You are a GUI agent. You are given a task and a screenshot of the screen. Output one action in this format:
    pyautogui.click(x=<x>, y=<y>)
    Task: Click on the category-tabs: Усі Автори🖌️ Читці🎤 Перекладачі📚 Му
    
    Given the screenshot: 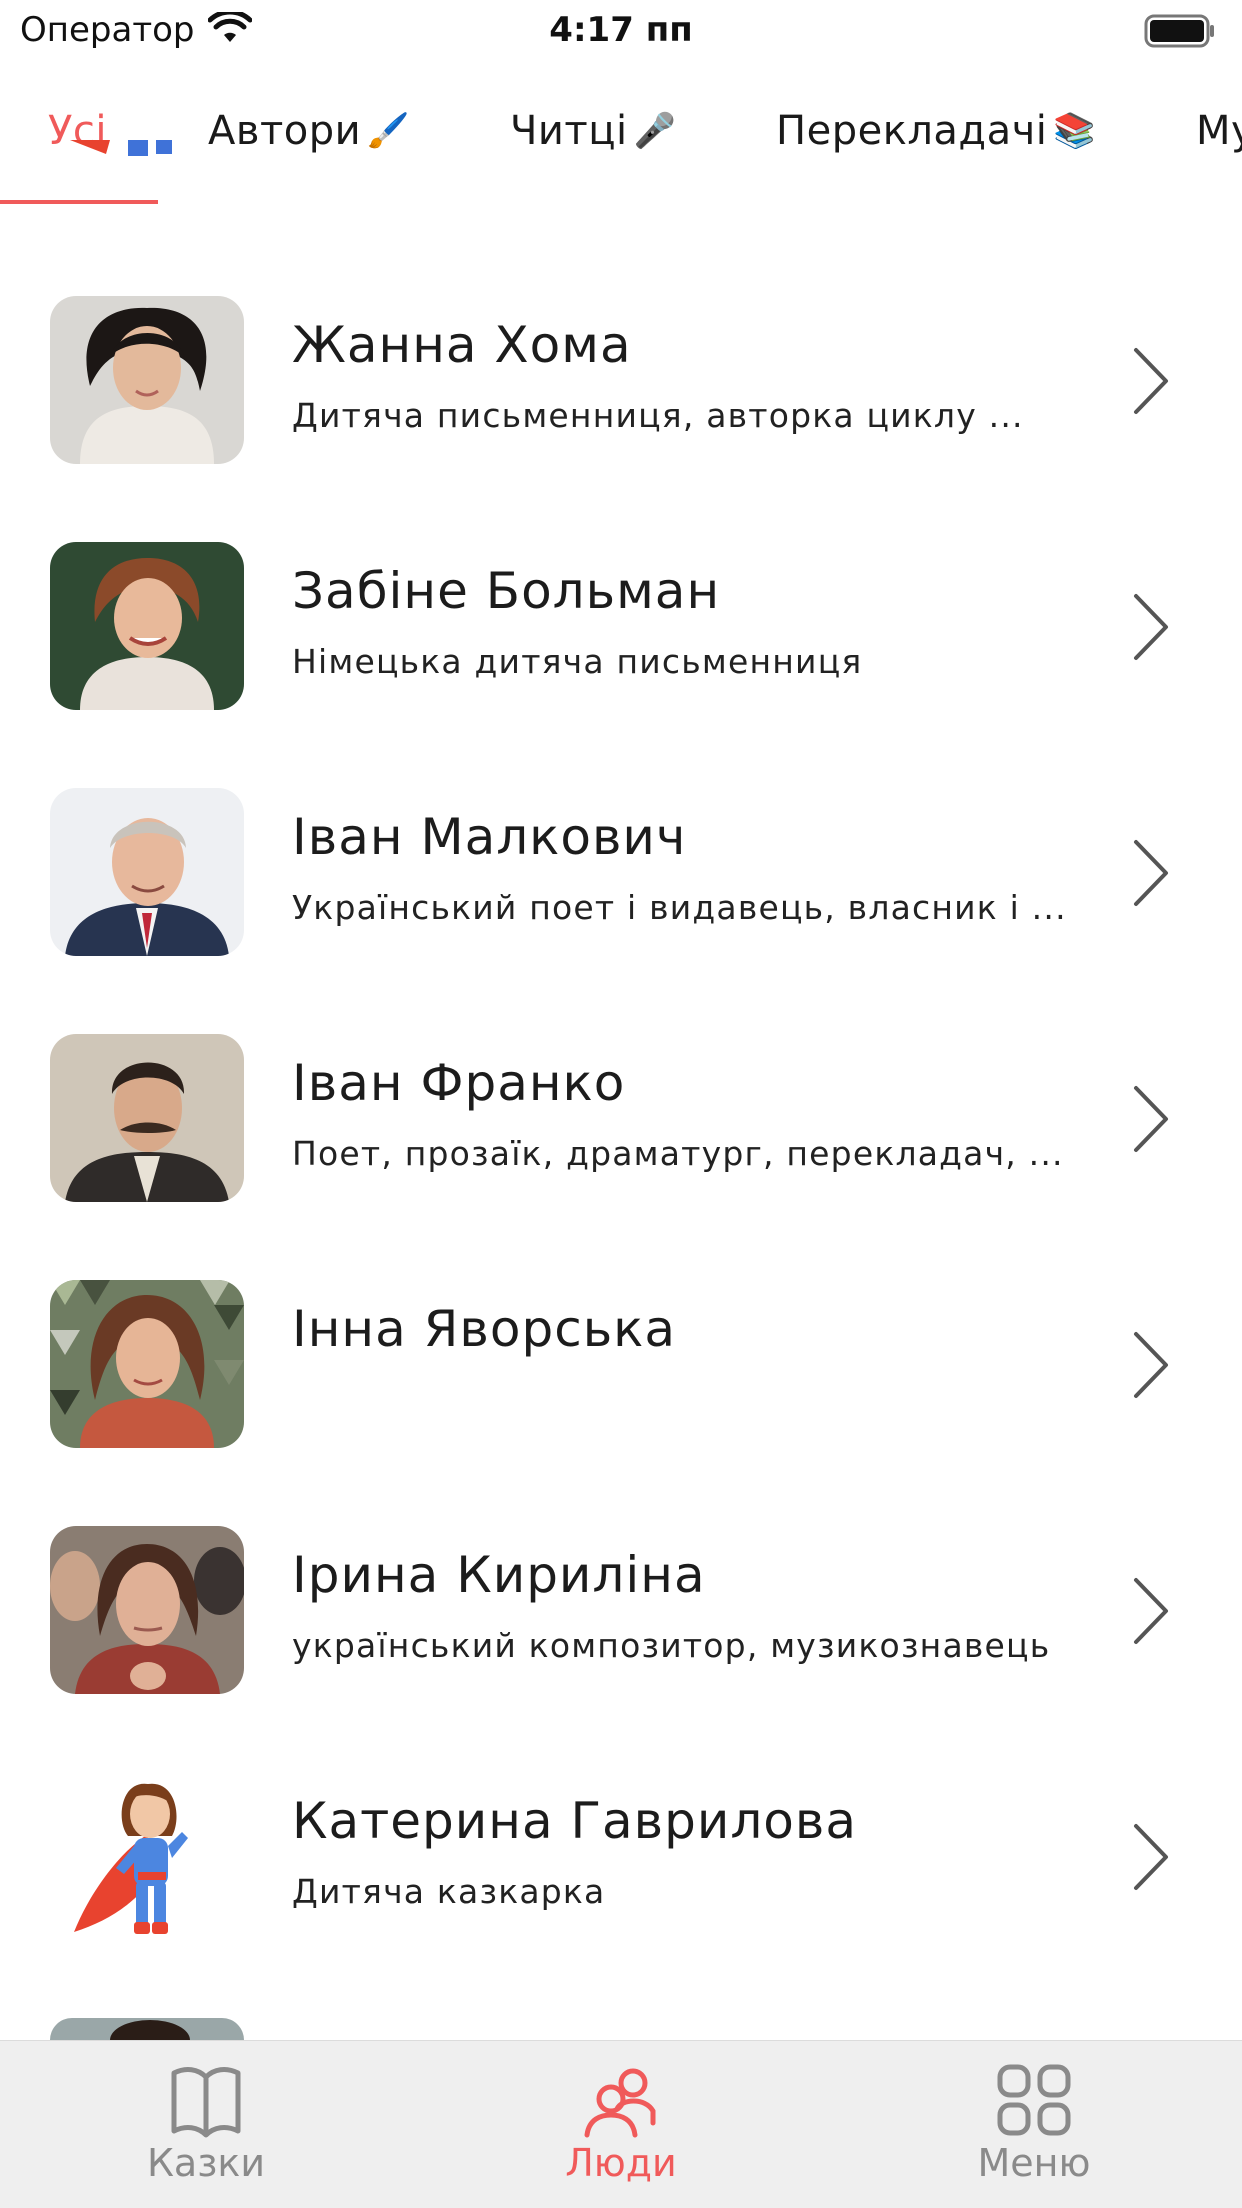 What is the action you would take?
    pyautogui.click(x=621, y=134)
    